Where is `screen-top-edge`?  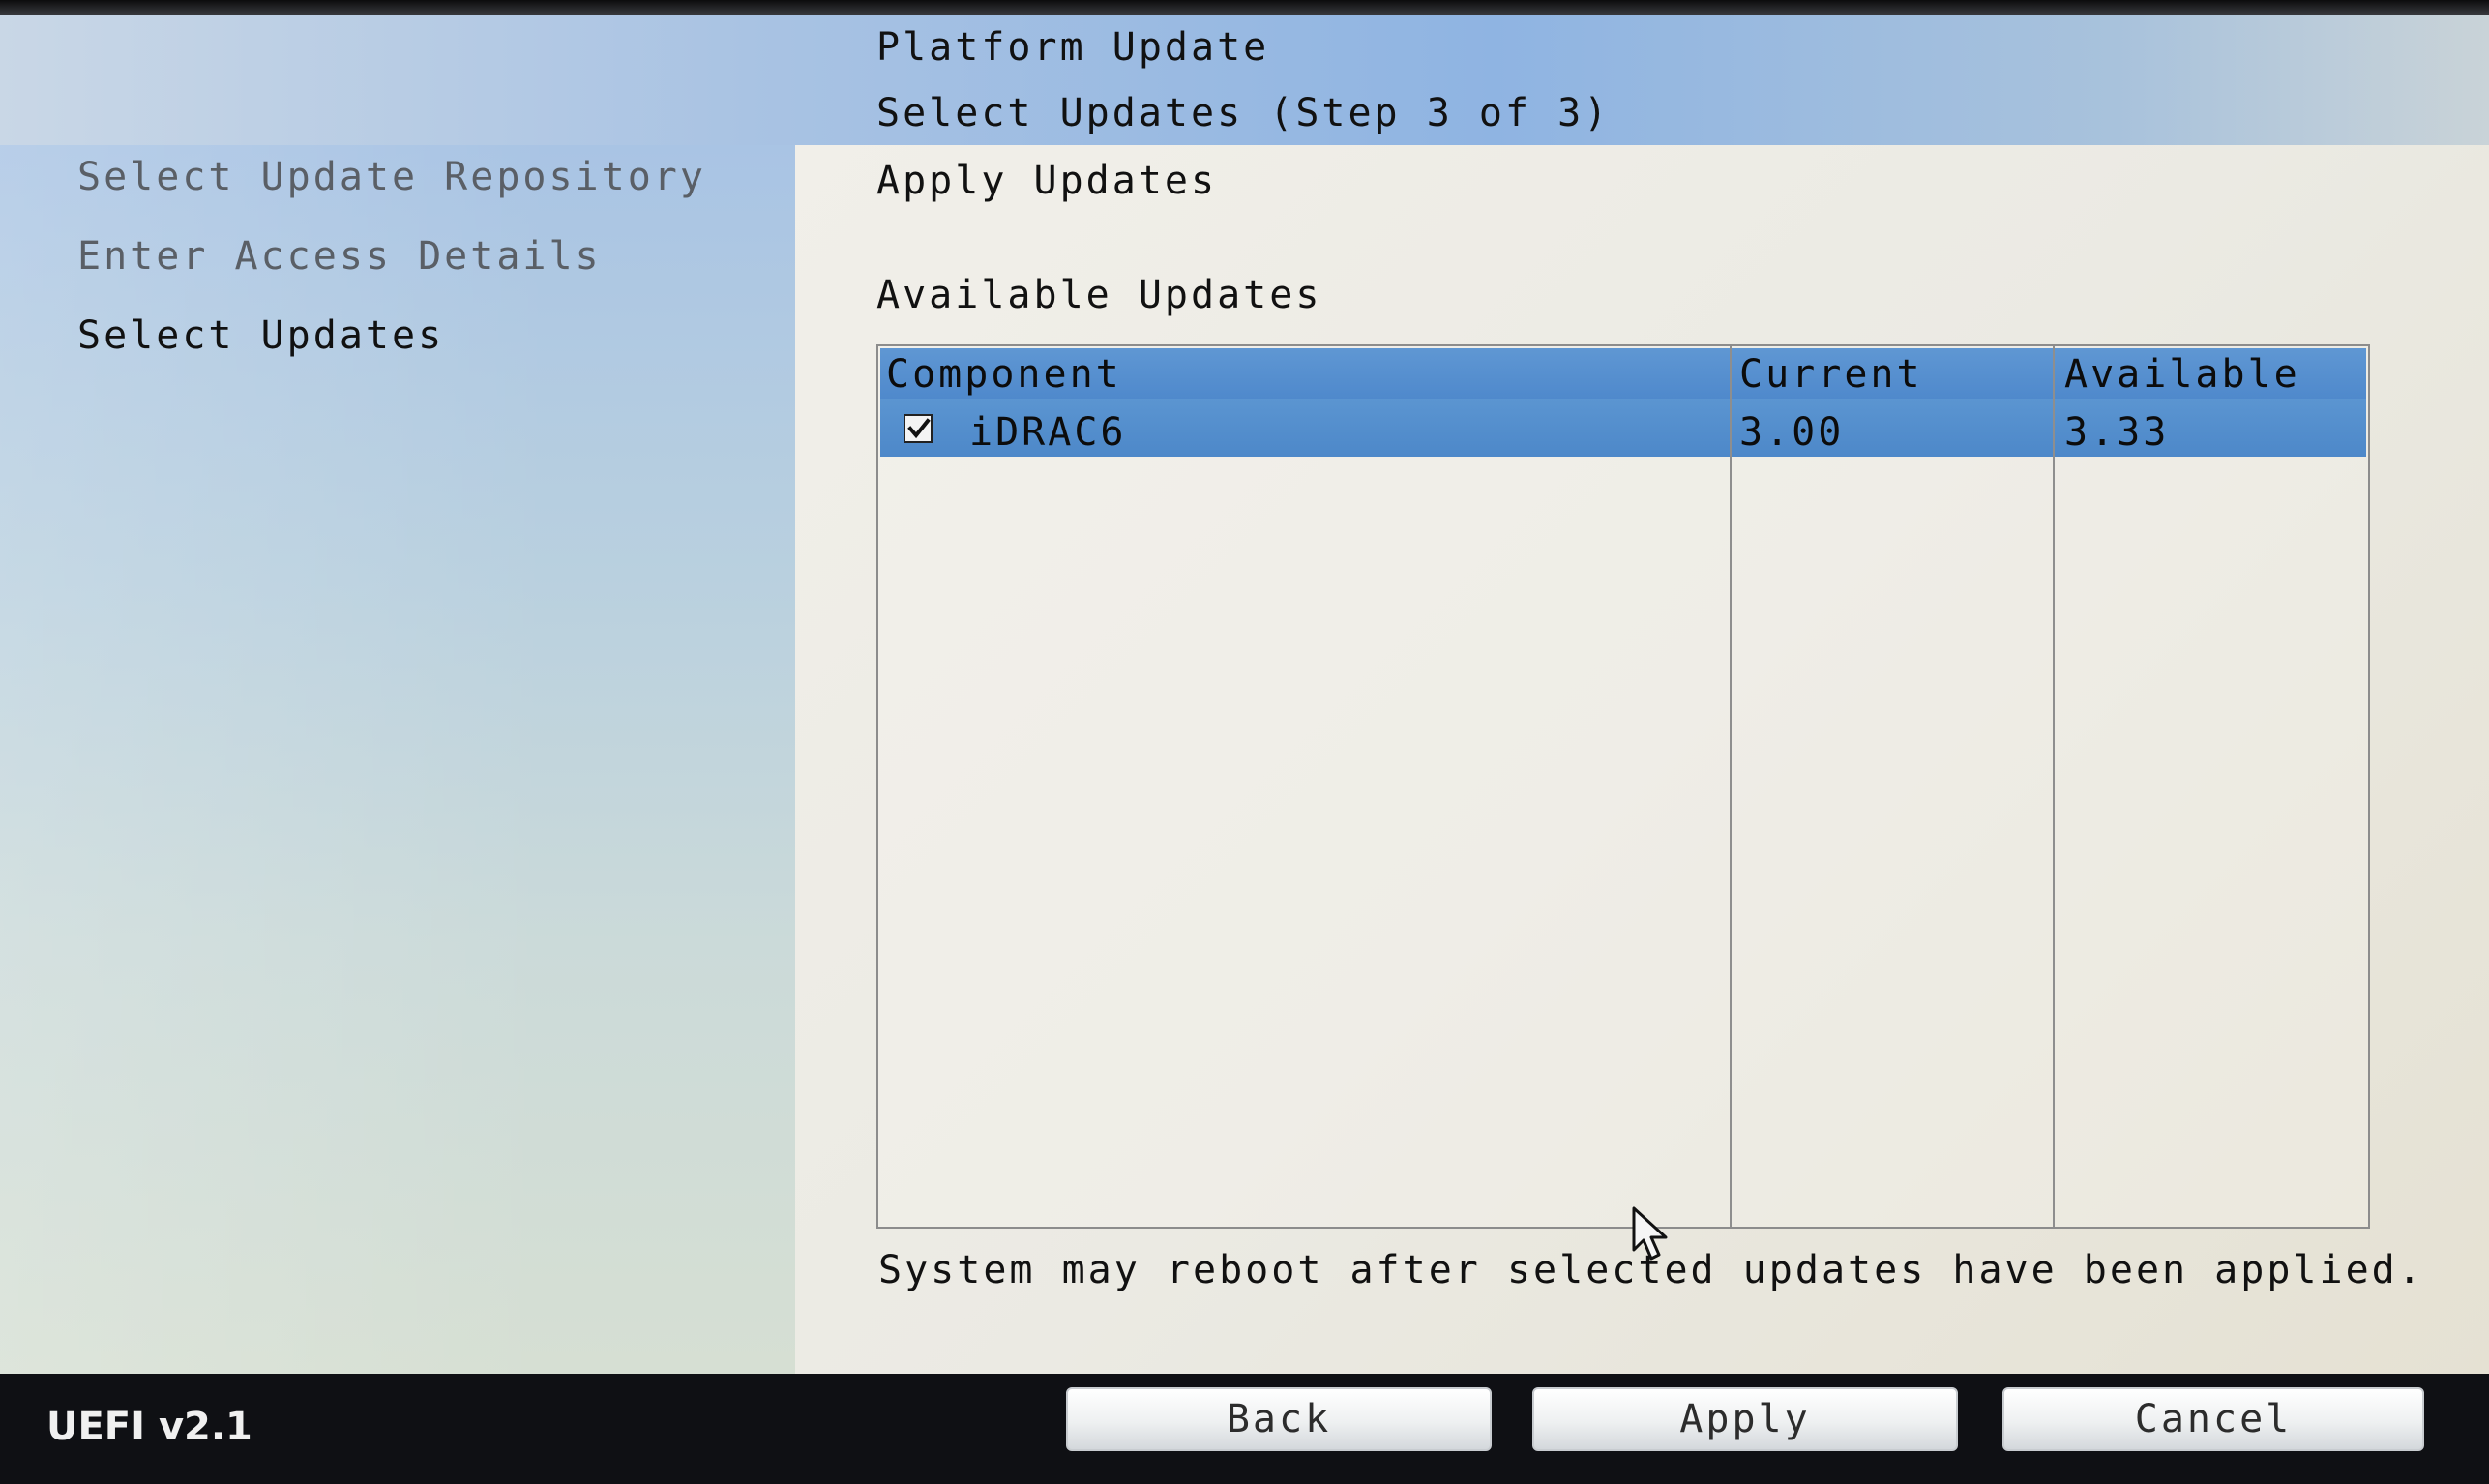 screen-top-edge is located at coordinates (1244, 7).